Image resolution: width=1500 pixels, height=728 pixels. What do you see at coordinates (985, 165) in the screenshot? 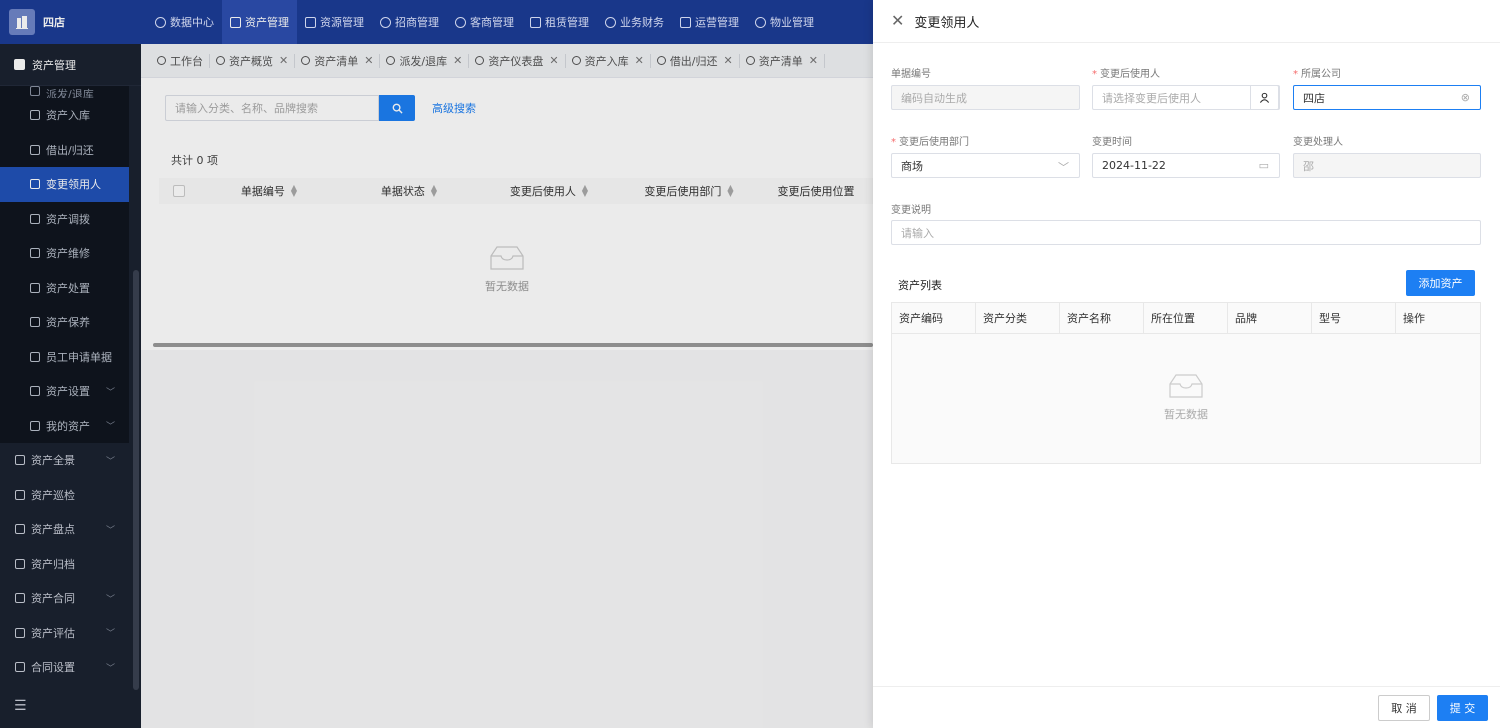
I see `department-select: 商场 ﹀` at bounding box center [985, 165].